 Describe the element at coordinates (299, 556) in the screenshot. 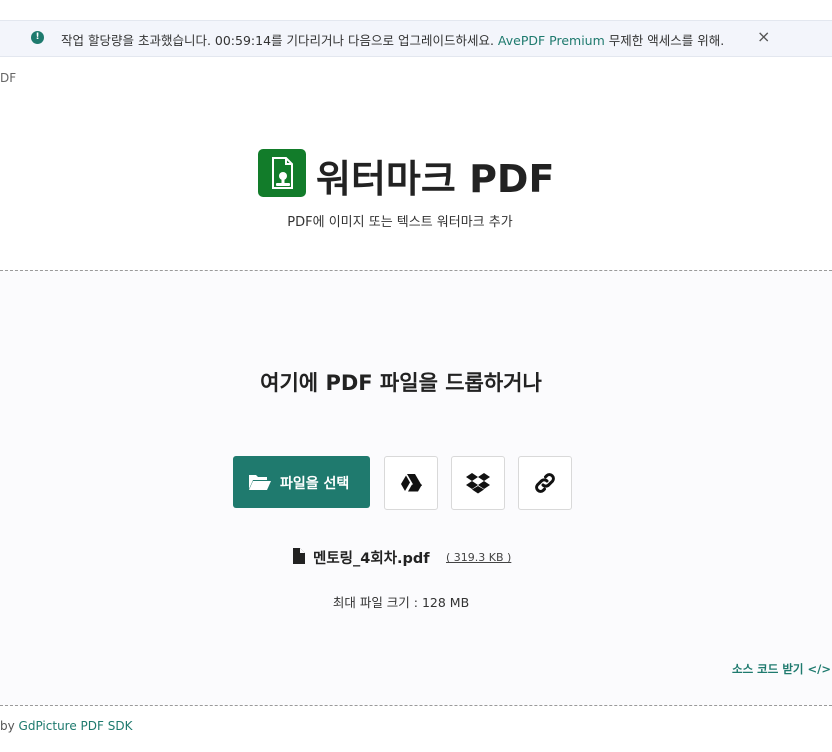

I see `file-icon` at that location.